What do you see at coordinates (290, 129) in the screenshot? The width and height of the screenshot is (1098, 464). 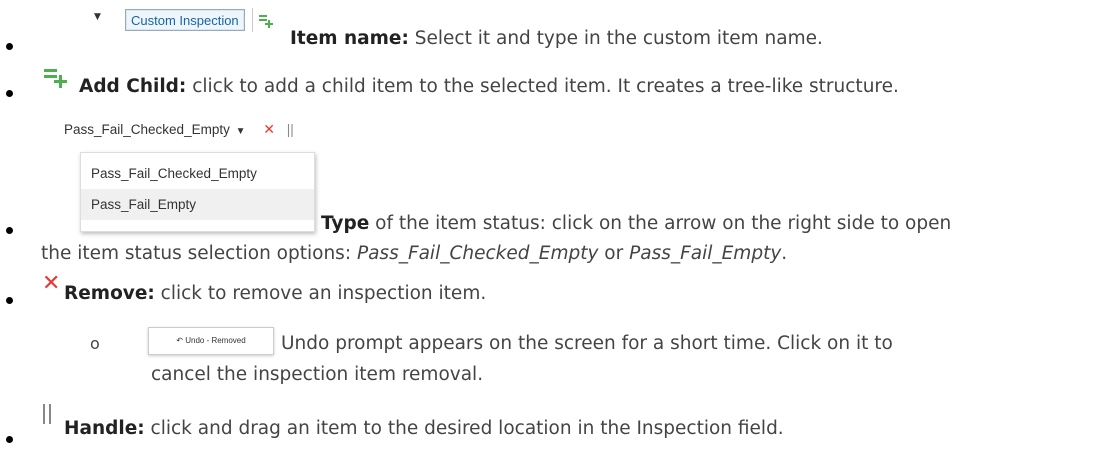 I see `handle-small-icon: ||` at bounding box center [290, 129].